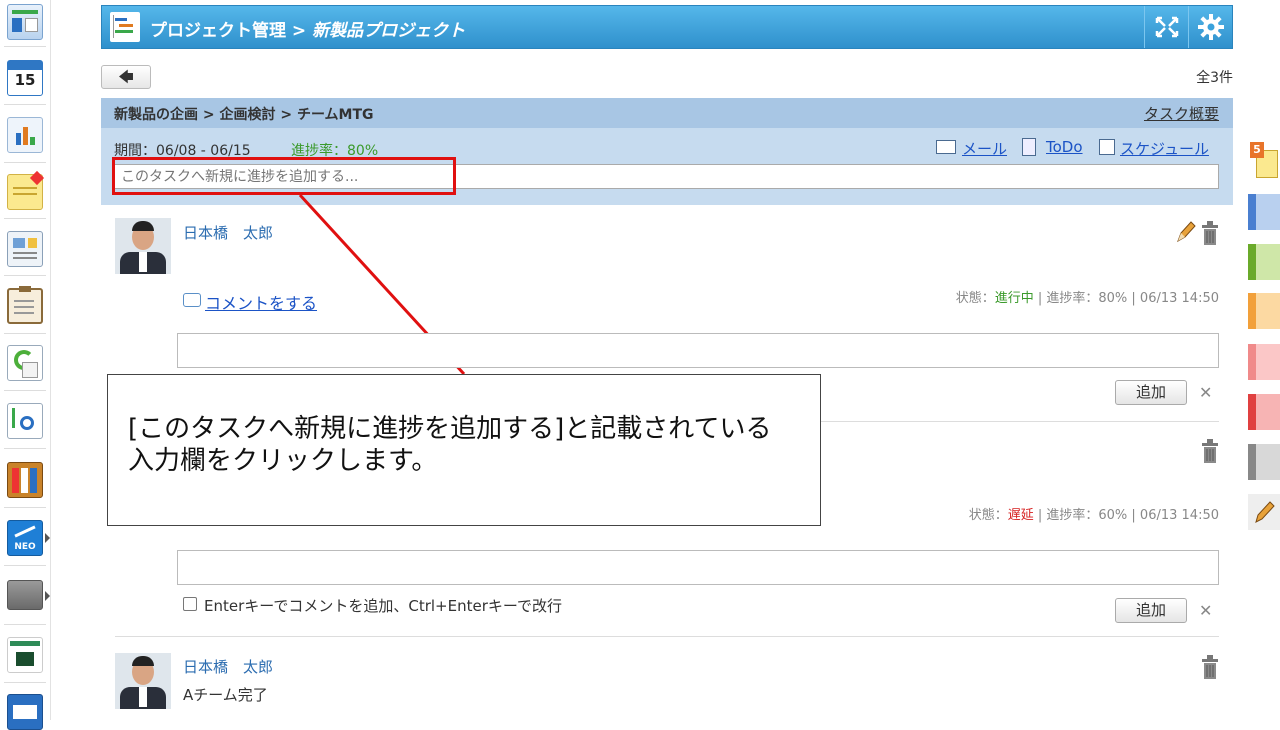 The width and height of the screenshot is (1280, 730). I want to click on neo-expand-arrow-icon, so click(47, 538).